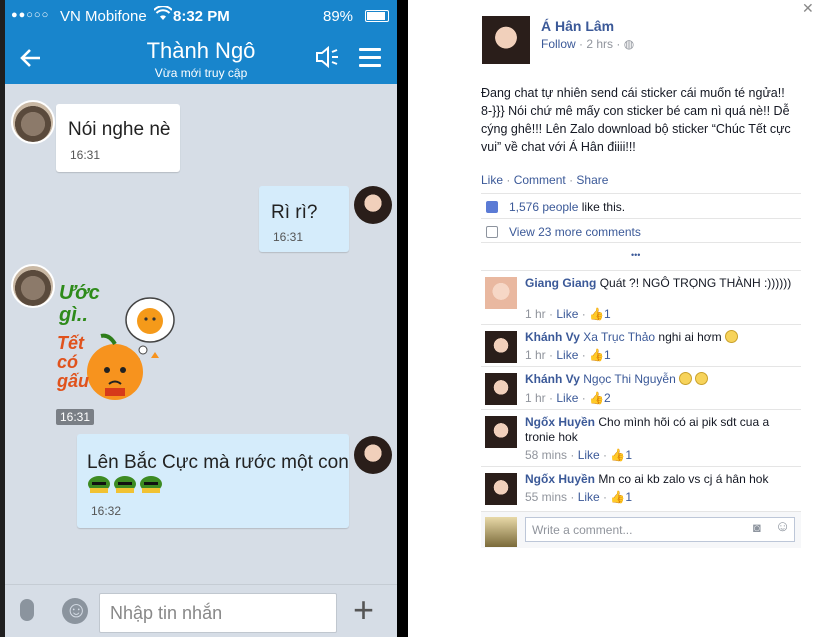 This screenshot has height=637, width=818. Describe the element at coordinates (338, 16) in the screenshot. I see `battery-percent: 89%` at that location.